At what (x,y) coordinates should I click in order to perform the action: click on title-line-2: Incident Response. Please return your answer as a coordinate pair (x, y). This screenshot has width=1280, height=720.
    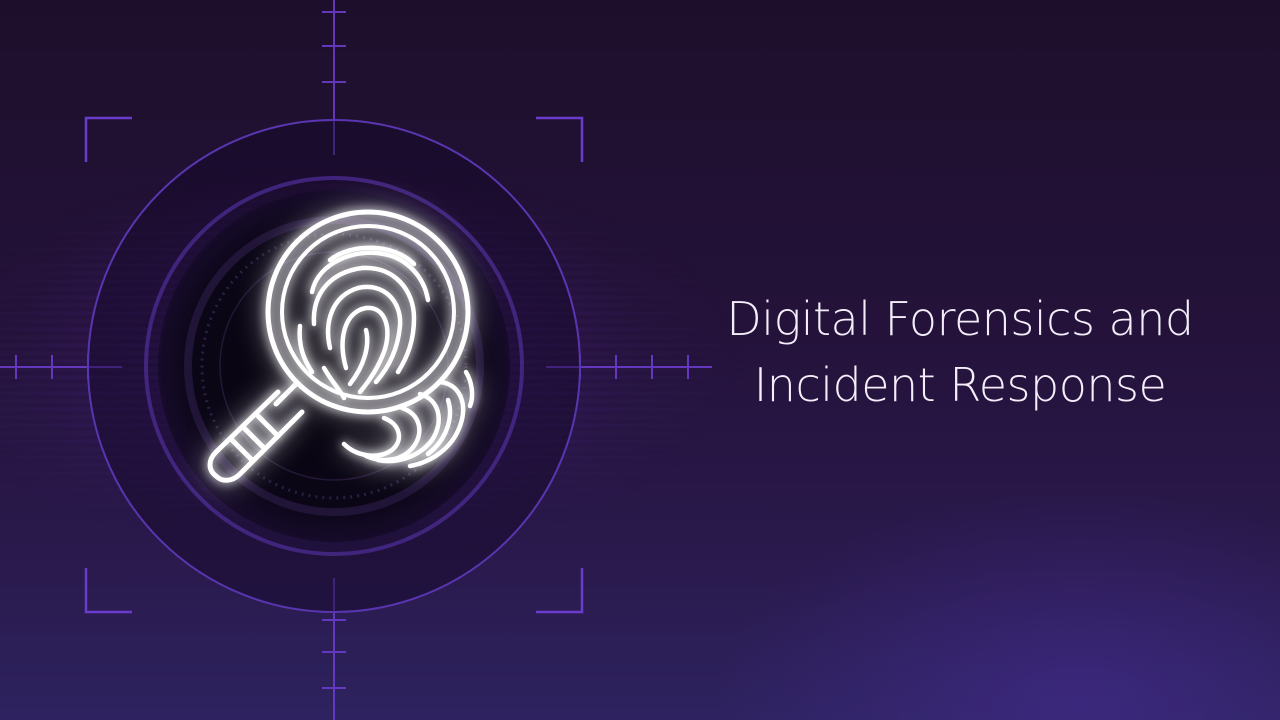
    Looking at the image, I should click on (960, 385).